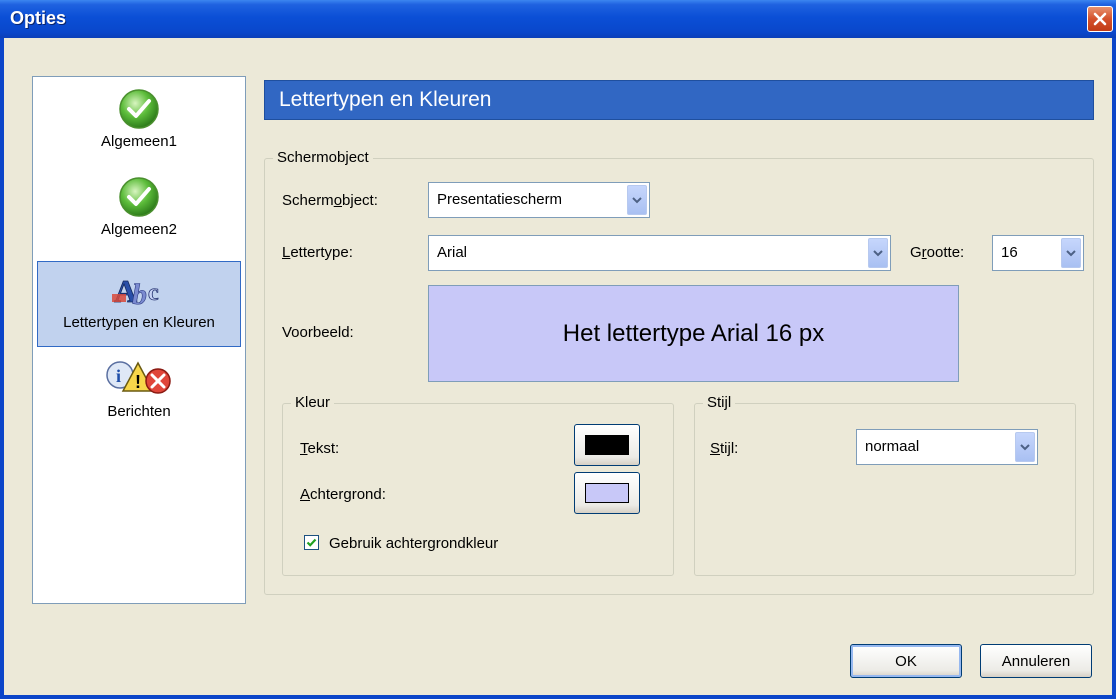 This screenshot has width=1116, height=699. I want to click on checkmark-icon, so click(311, 542).